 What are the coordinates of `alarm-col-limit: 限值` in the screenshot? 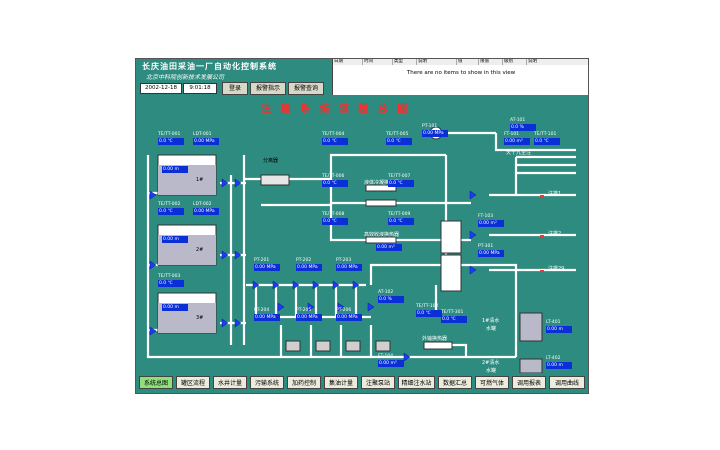 It's located at (491, 62).